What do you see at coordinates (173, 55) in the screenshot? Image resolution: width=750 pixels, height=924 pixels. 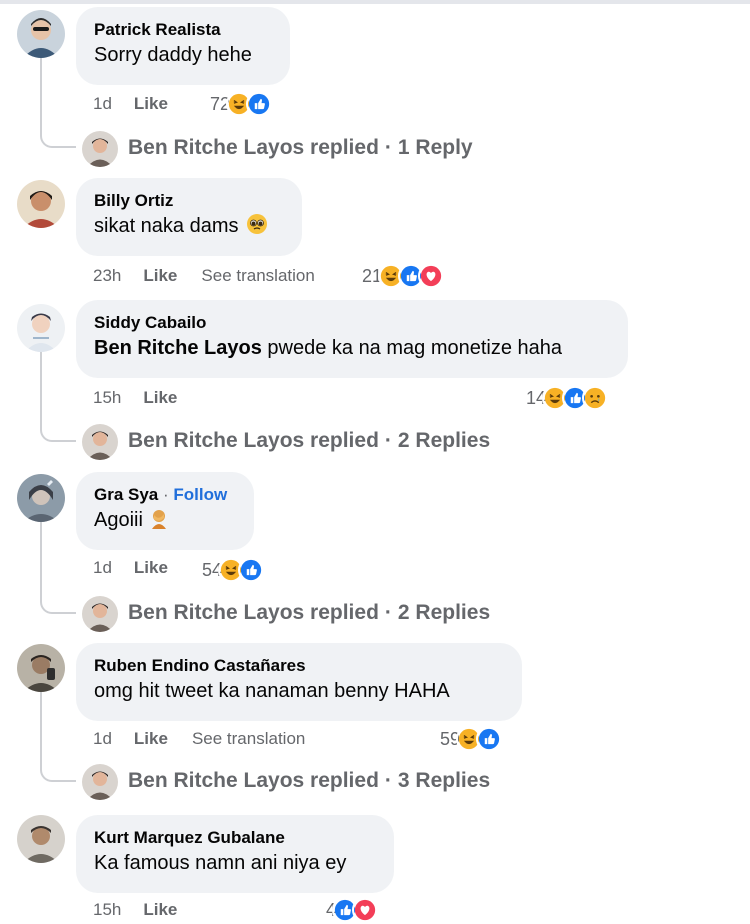 I see `comment-text: Sorry daddy hehe` at bounding box center [173, 55].